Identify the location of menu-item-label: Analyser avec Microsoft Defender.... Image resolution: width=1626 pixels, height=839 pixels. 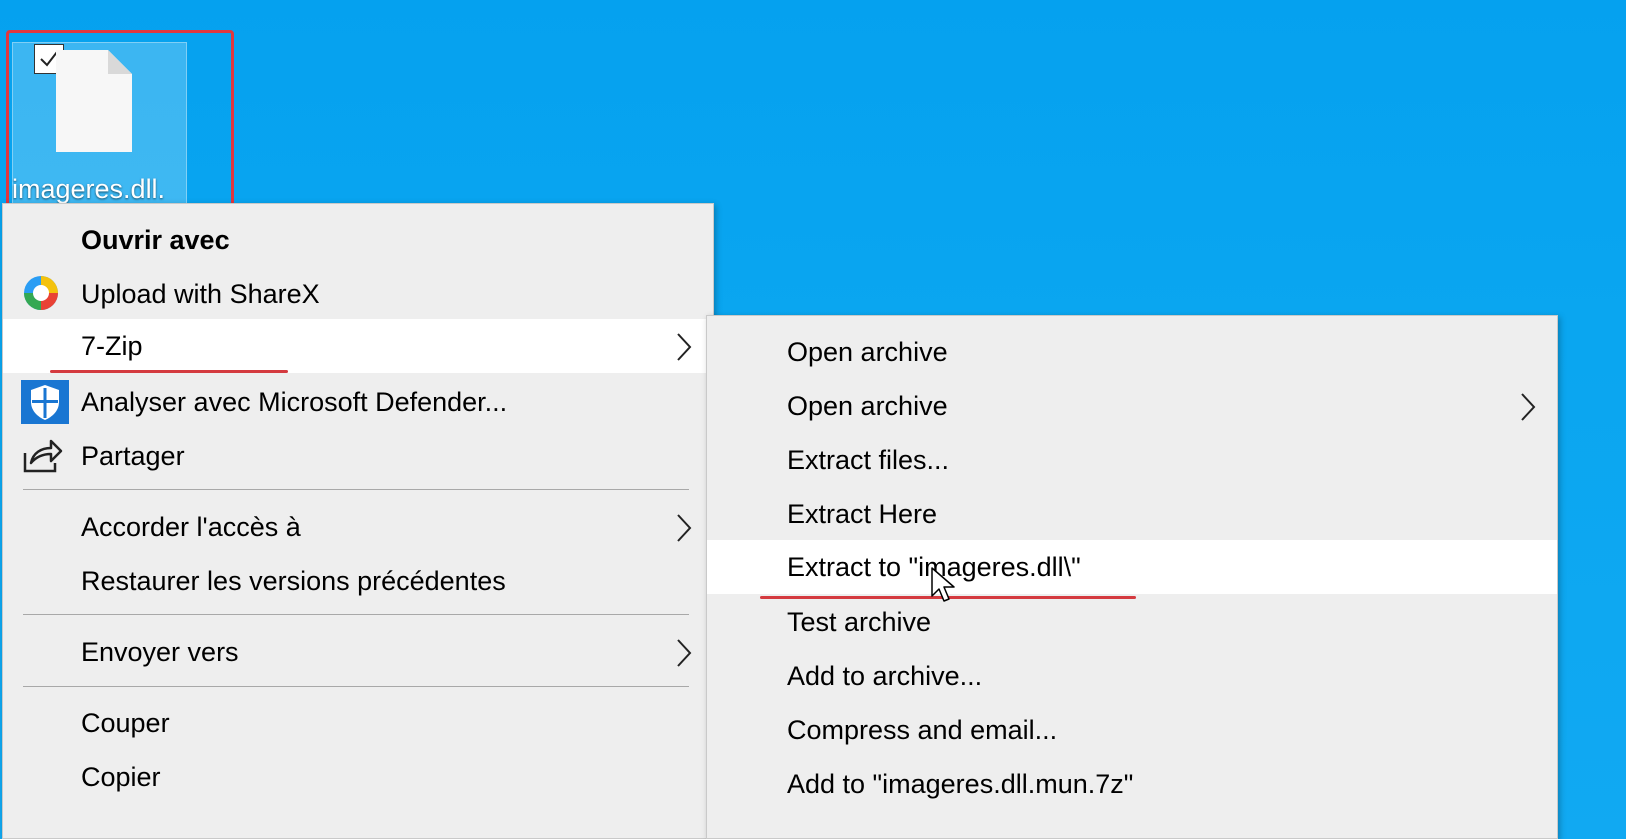
(294, 401).